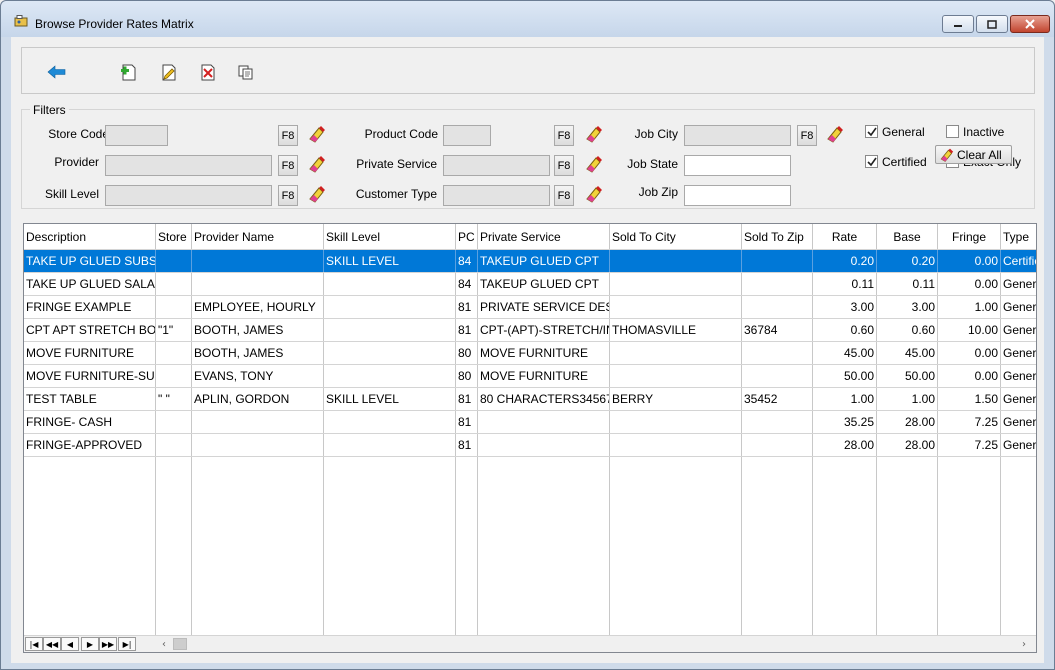 The width and height of the screenshot is (1055, 670). Describe the element at coordinates (676, 236) in the screenshot. I see `column-header: Sold To City` at that location.